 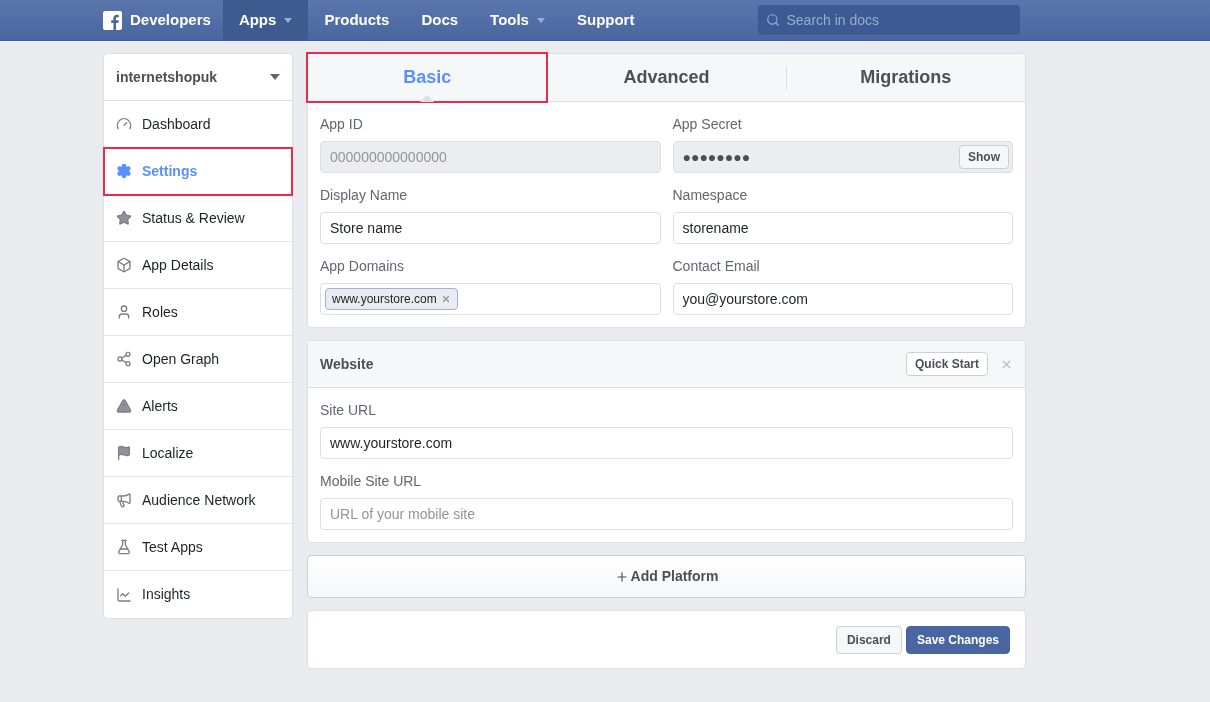 I want to click on settings-tab: Migrations, so click(x=905, y=77).